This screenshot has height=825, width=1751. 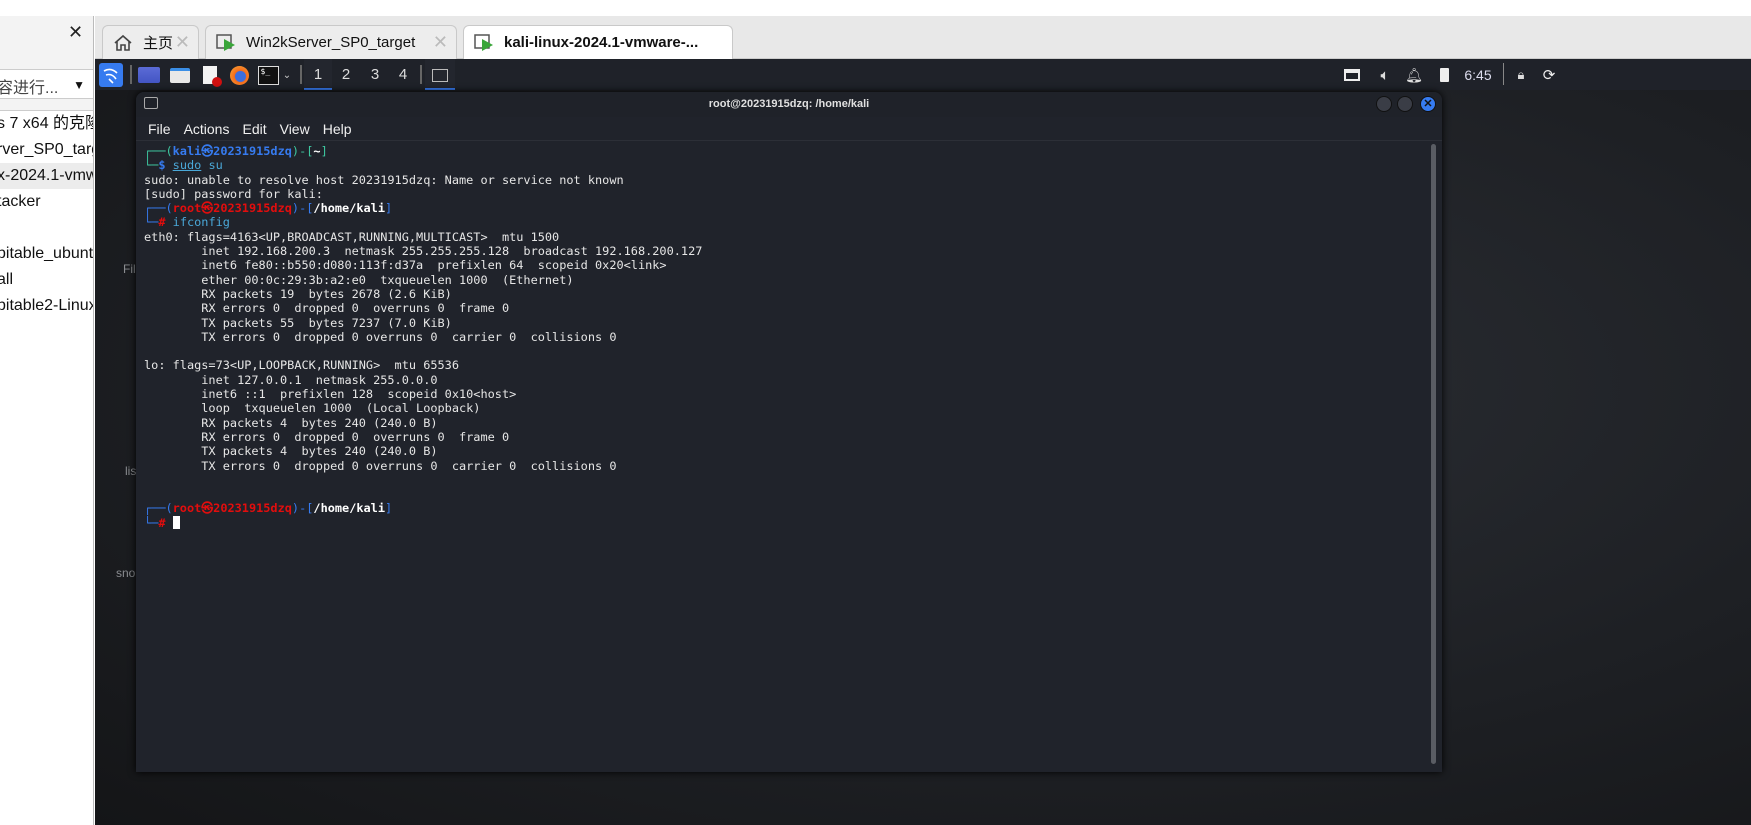 I want to click on text-editor-icon, so click(x=211, y=75).